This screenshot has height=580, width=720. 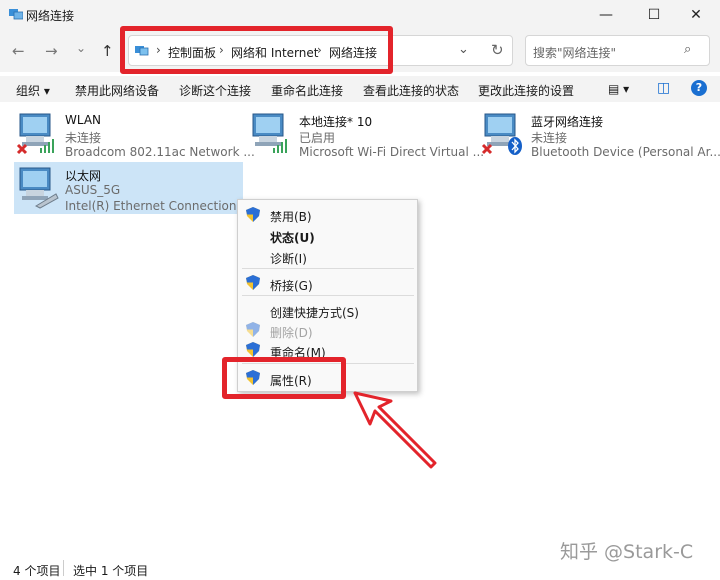 I want to click on menu-item-create-shortcut: 创建快捷方式(S), so click(x=314, y=312).